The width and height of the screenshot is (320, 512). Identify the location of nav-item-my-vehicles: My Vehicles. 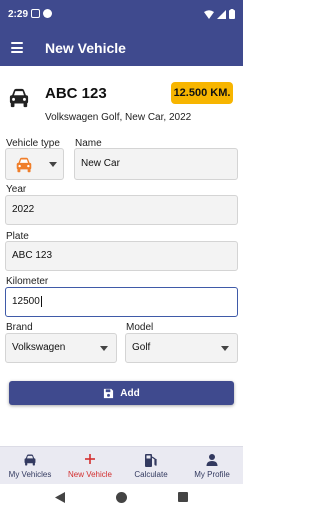
(30, 466).